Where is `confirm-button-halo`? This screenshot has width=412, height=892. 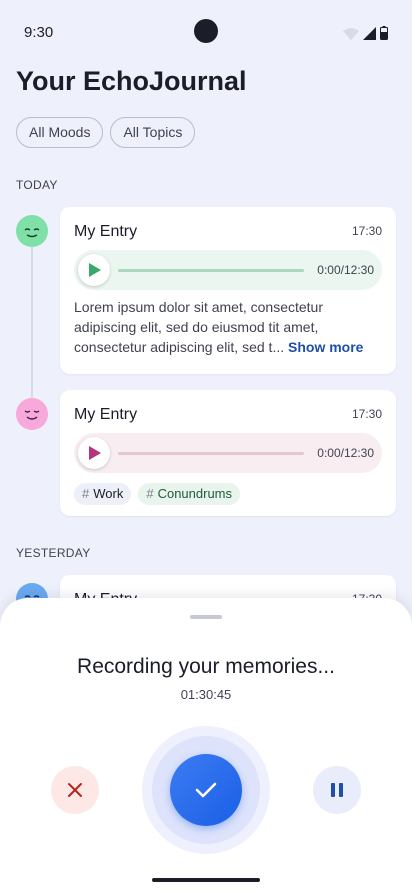 confirm-button-halo is located at coordinates (206, 790).